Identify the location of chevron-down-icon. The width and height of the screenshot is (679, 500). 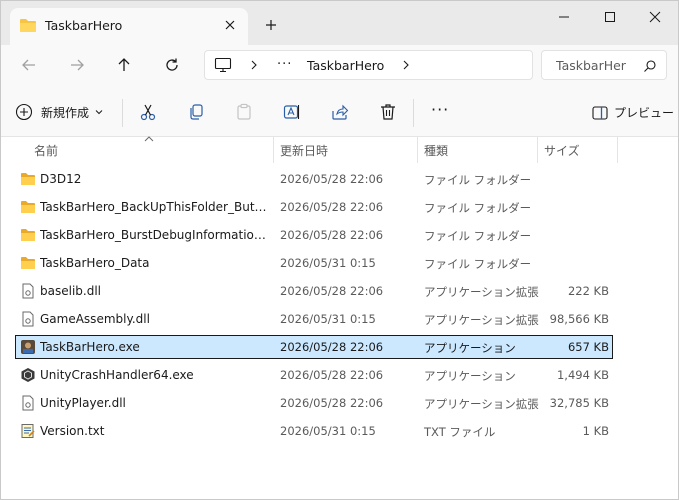
(99, 112).